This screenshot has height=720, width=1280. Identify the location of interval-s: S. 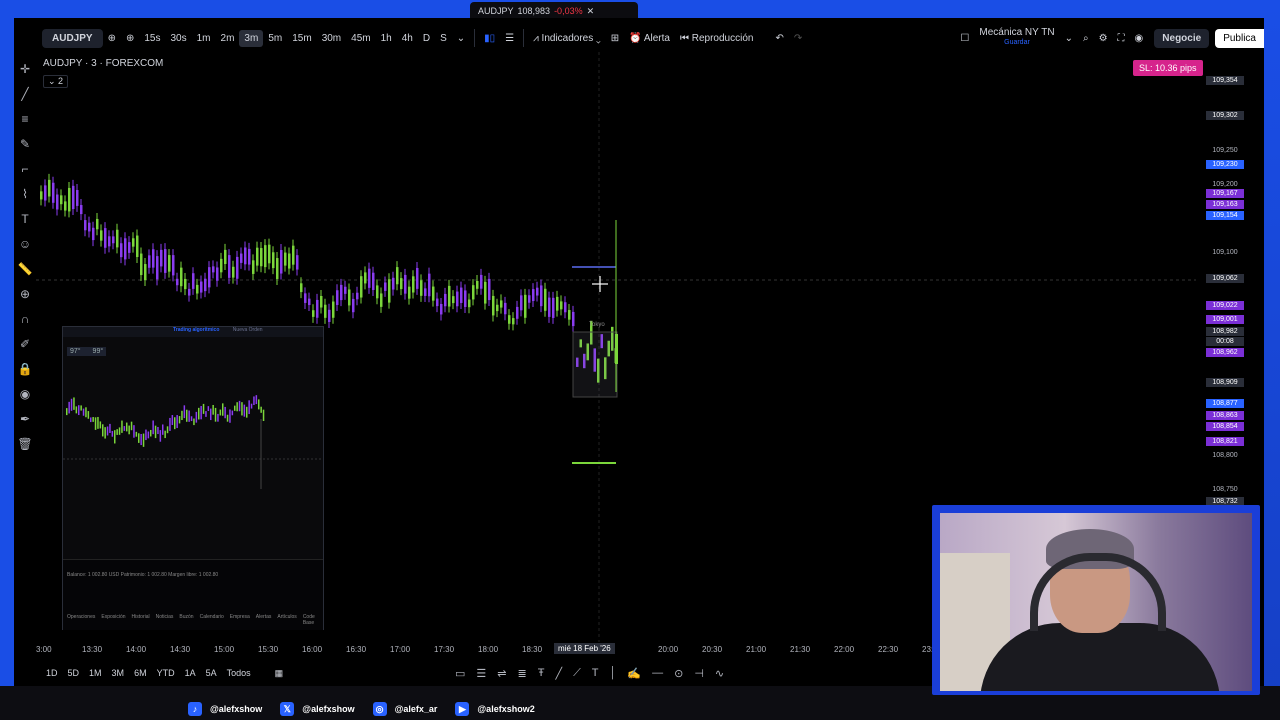
(443, 38).